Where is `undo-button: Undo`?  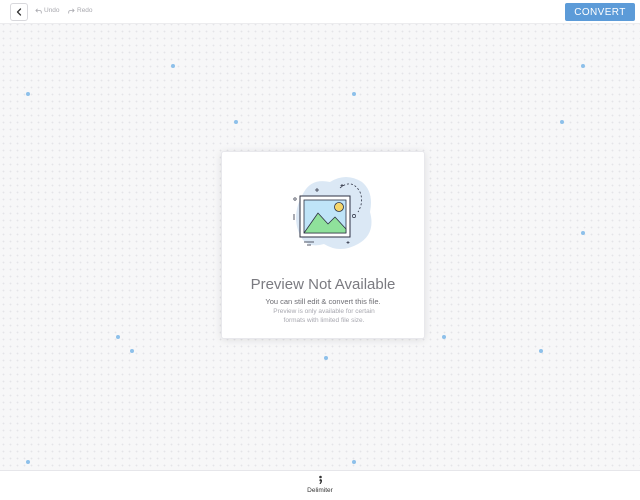 undo-button: Undo is located at coordinates (47, 10).